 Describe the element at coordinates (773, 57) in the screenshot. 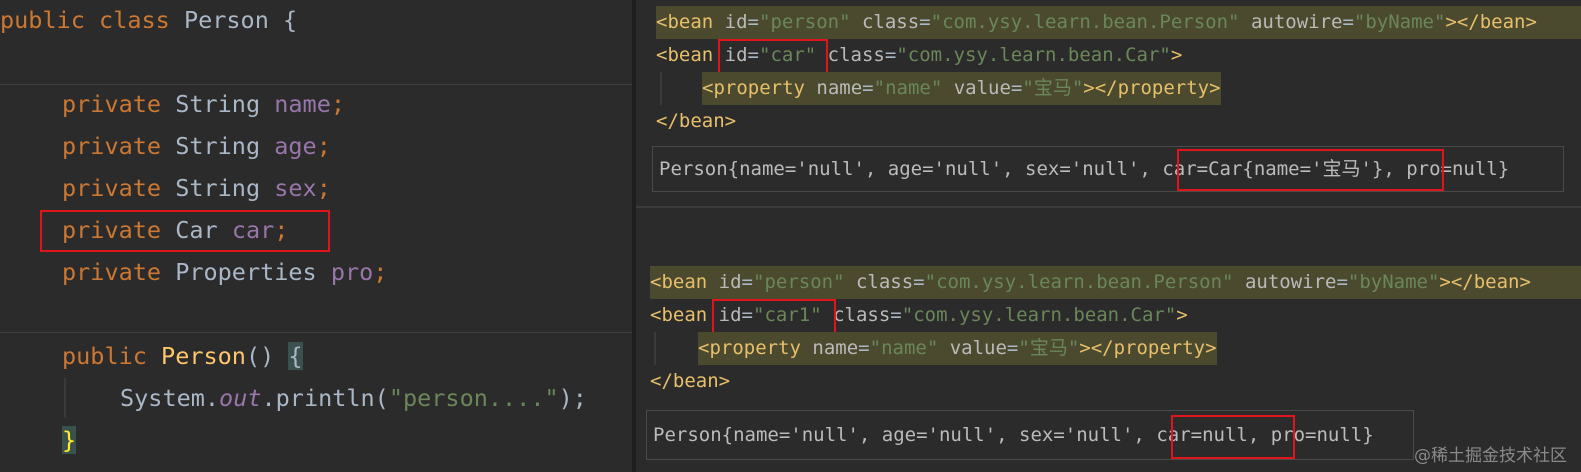

I see `highlight-id-car` at that location.